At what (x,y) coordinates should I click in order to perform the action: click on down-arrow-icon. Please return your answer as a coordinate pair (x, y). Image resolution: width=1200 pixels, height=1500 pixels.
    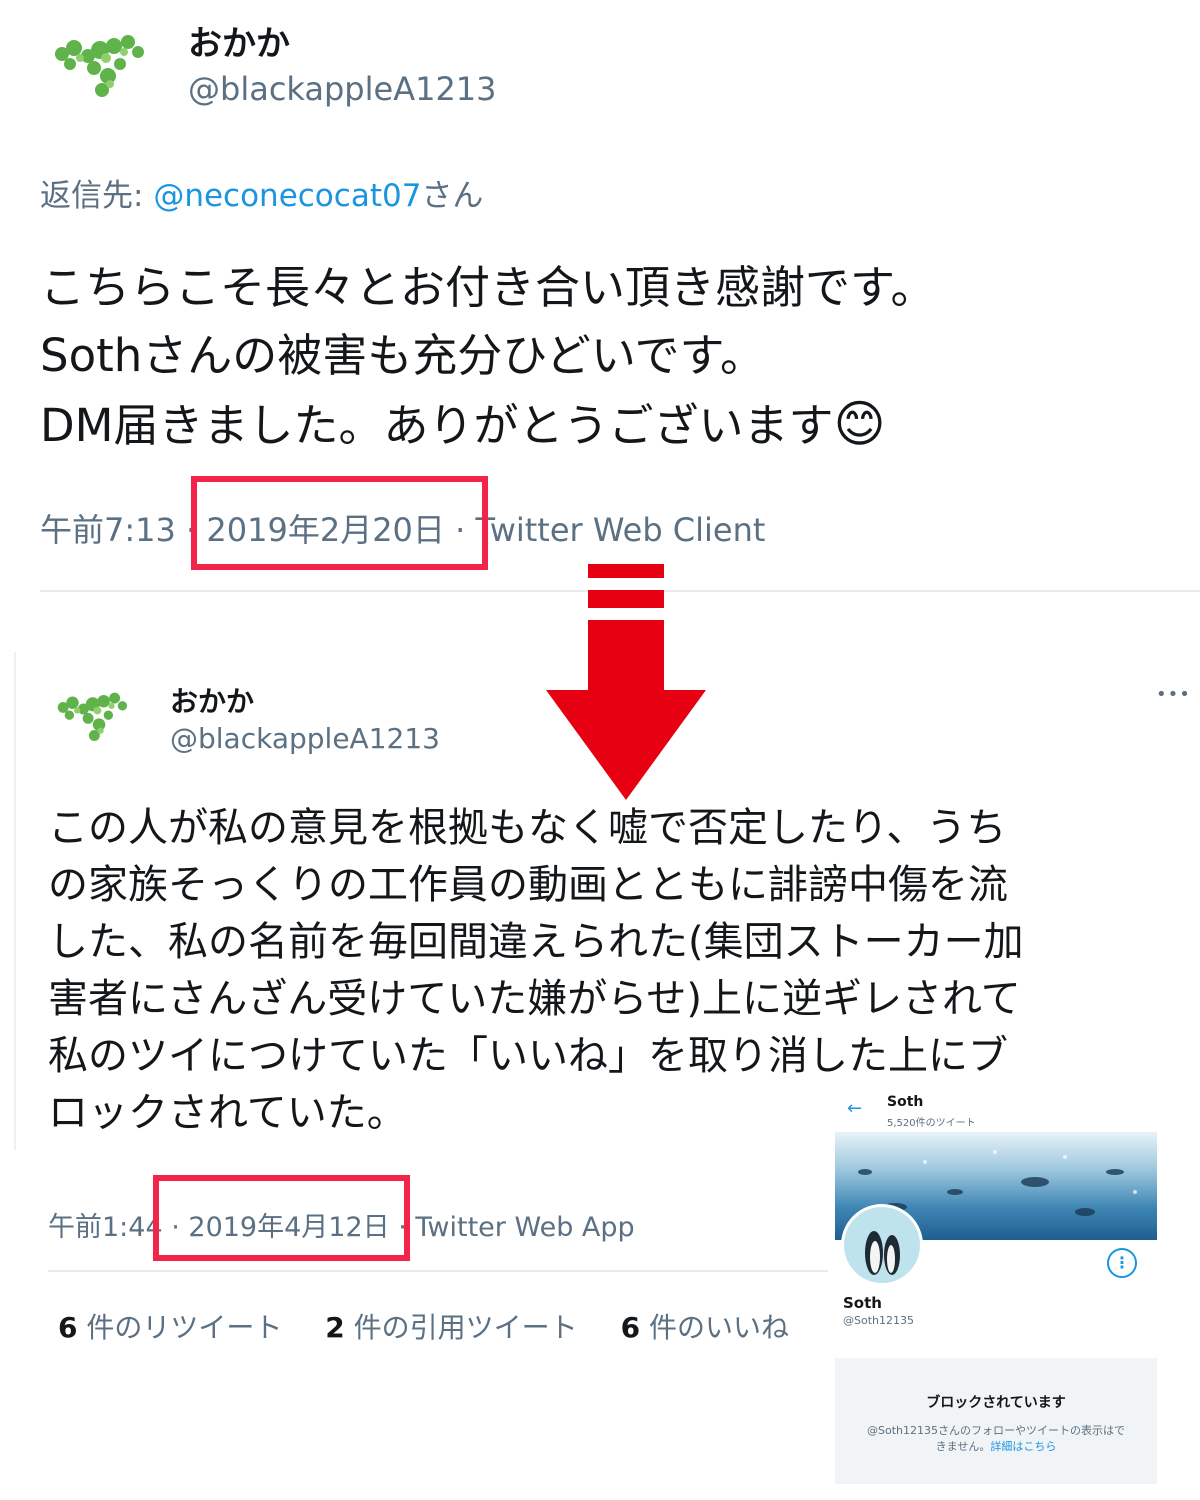
    Looking at the image, I should click on (626, 682).